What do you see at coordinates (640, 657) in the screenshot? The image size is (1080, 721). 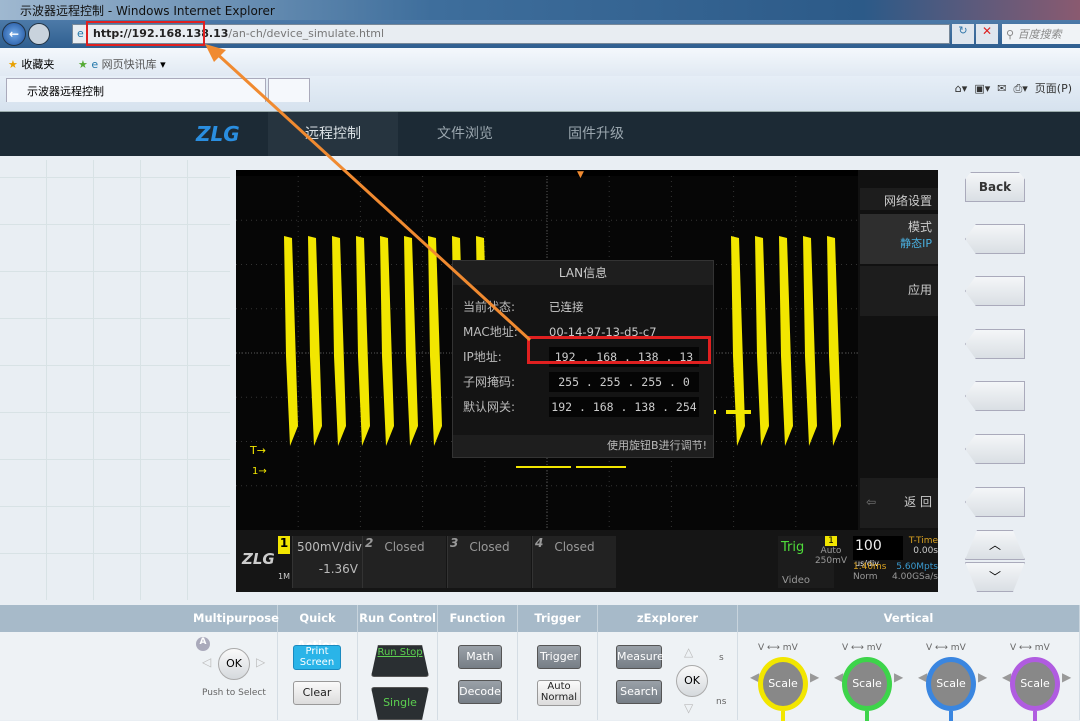 I see `measure-button: Measure` at bounding box center [640, 657].